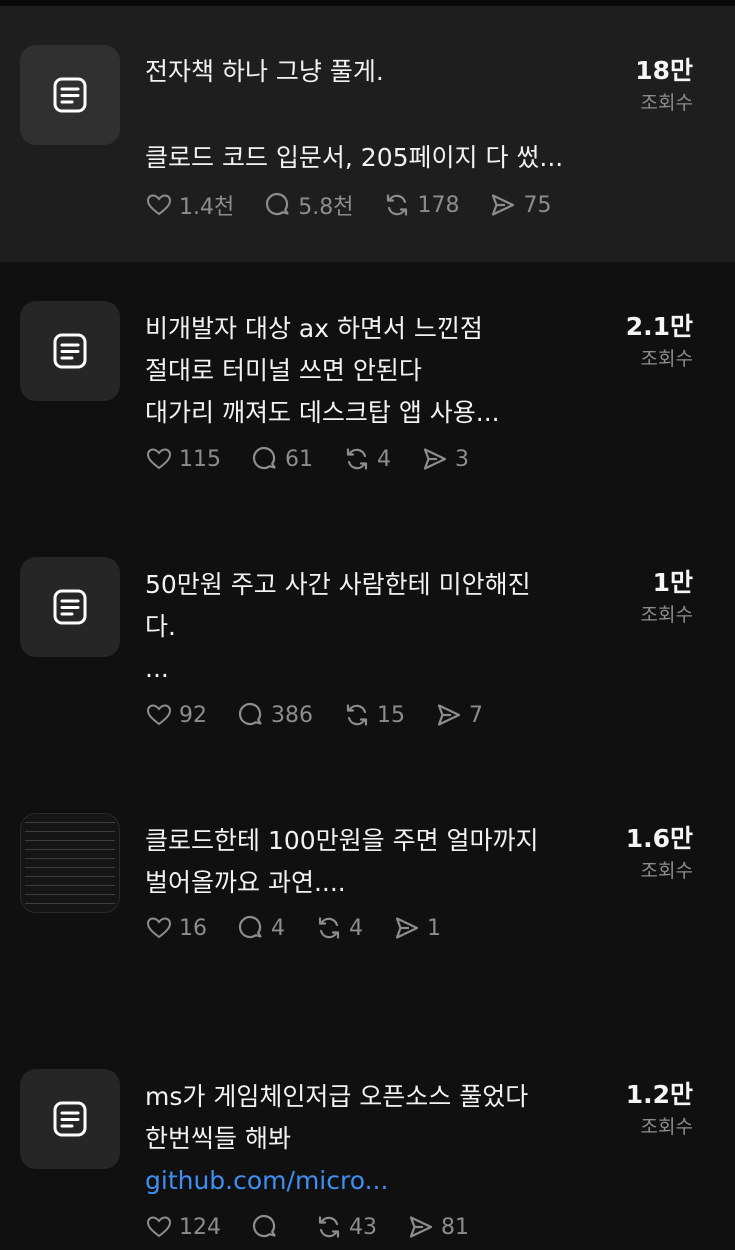 Image resolution: width=735 pixels, height=1250 pixels. I want to click on reply-button: 61, so click(282, 459).